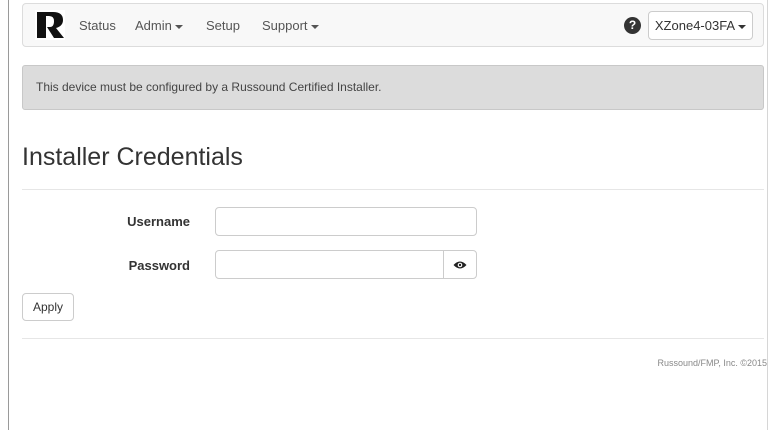 The image size is (774, 430). What do you see at coordinates (132, 157) in the screenshot?
I see `page-title: Installer Credentials` at bounding box center [132, 157].